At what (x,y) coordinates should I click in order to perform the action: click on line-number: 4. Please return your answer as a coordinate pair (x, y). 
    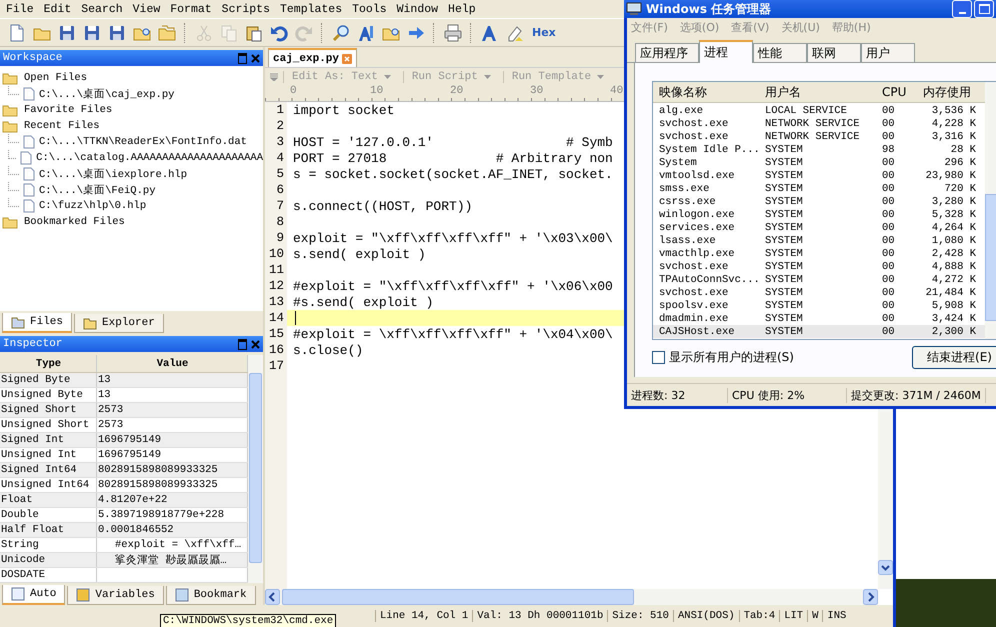
    Looking at the image, I should click on (280, 158).